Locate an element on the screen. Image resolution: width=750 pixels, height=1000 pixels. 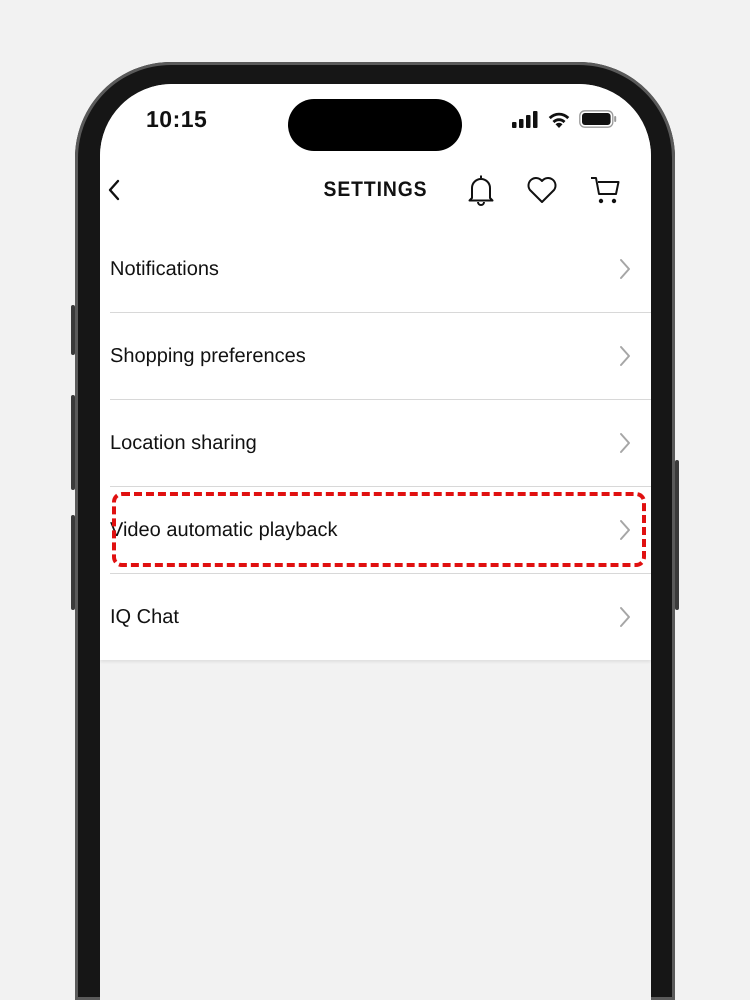
wifi-icon is located at coordinates (559, 119).